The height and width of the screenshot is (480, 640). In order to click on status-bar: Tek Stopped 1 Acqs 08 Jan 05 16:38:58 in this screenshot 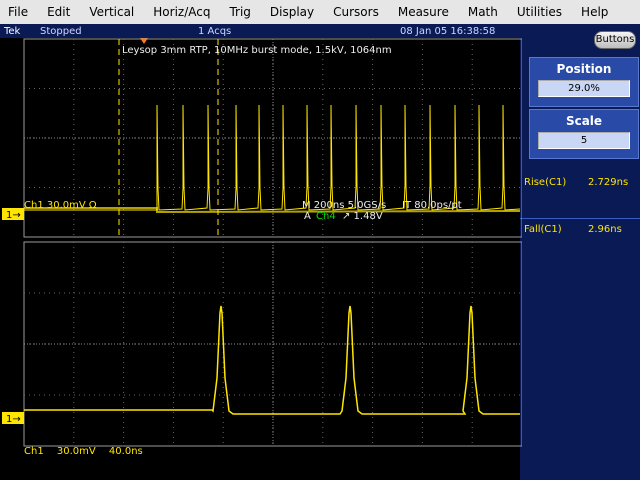, I will do `click(260, 31)`.